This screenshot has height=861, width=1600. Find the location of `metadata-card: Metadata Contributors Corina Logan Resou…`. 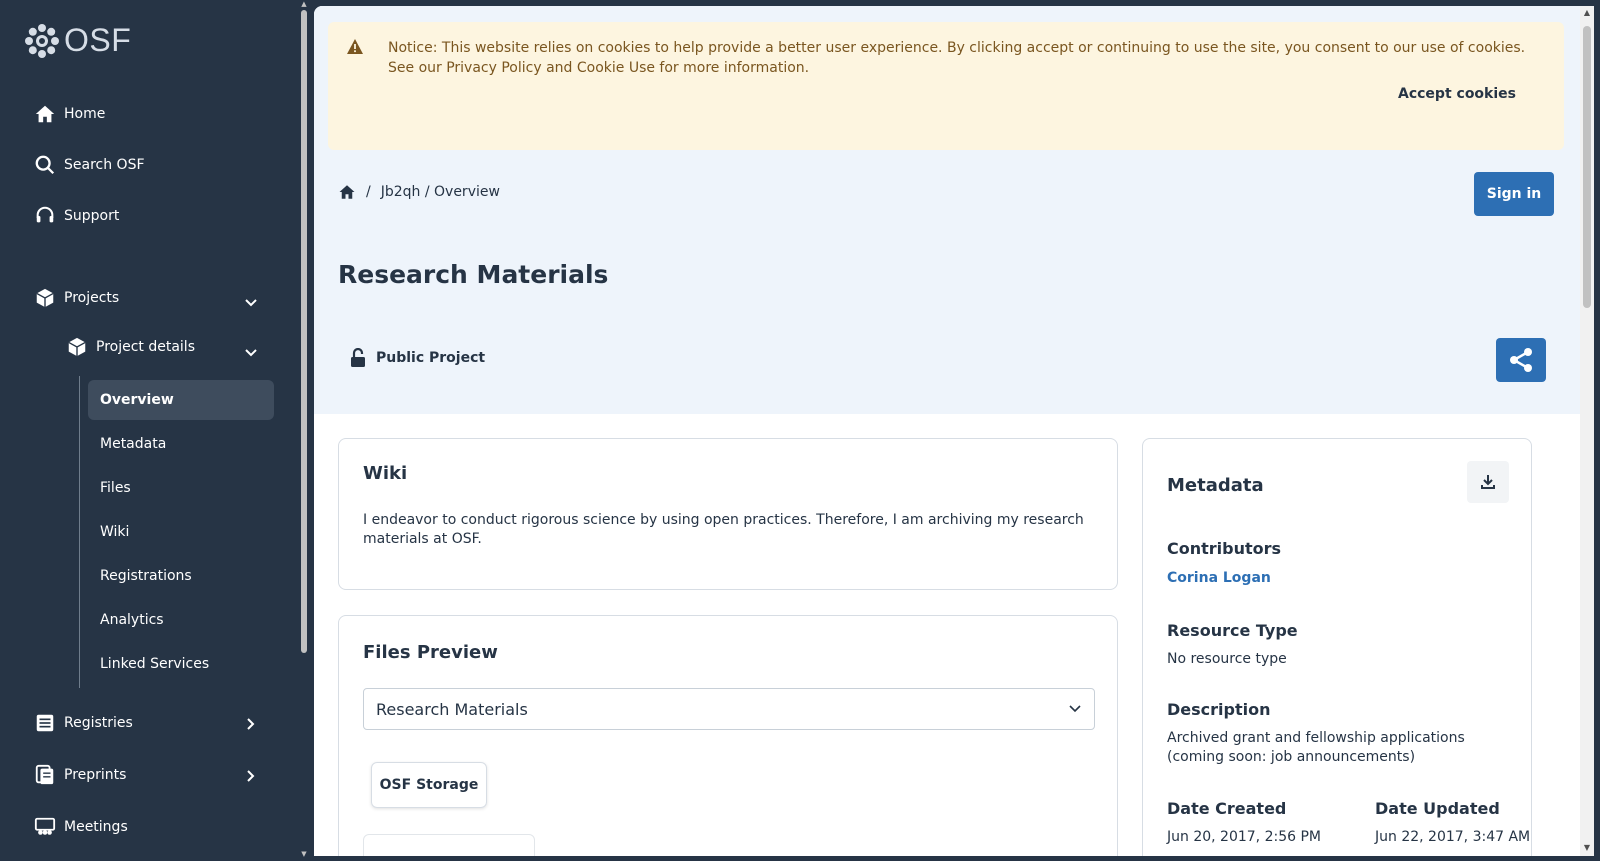

metadata-card: Metadata Contributors Corina Logan Resou… is located at coordinates (1337, 647).